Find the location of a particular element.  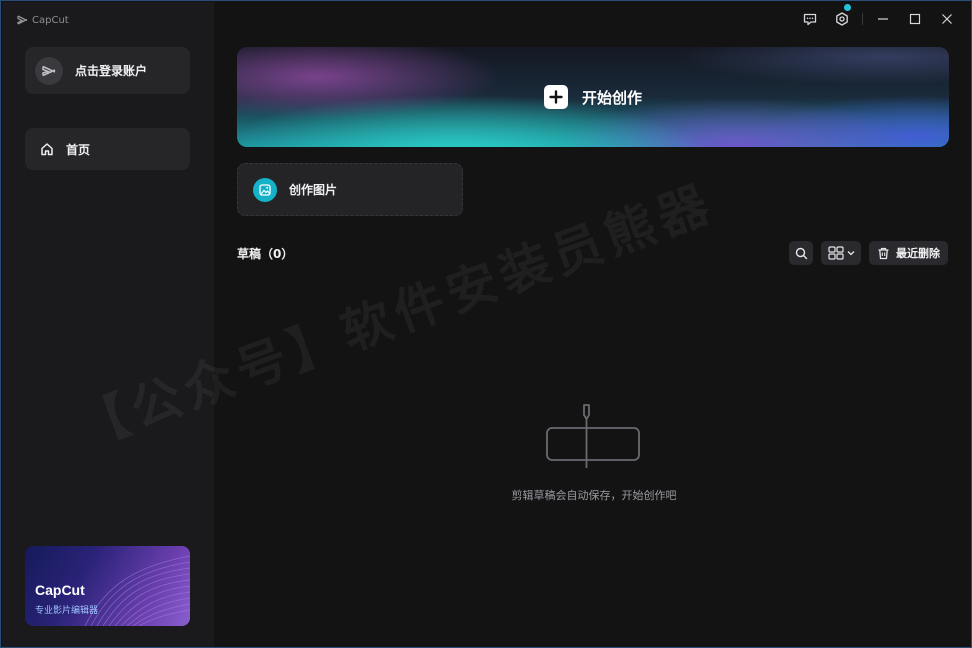

drafts-title: 草稿（0） is located at coordinates (265, 254).